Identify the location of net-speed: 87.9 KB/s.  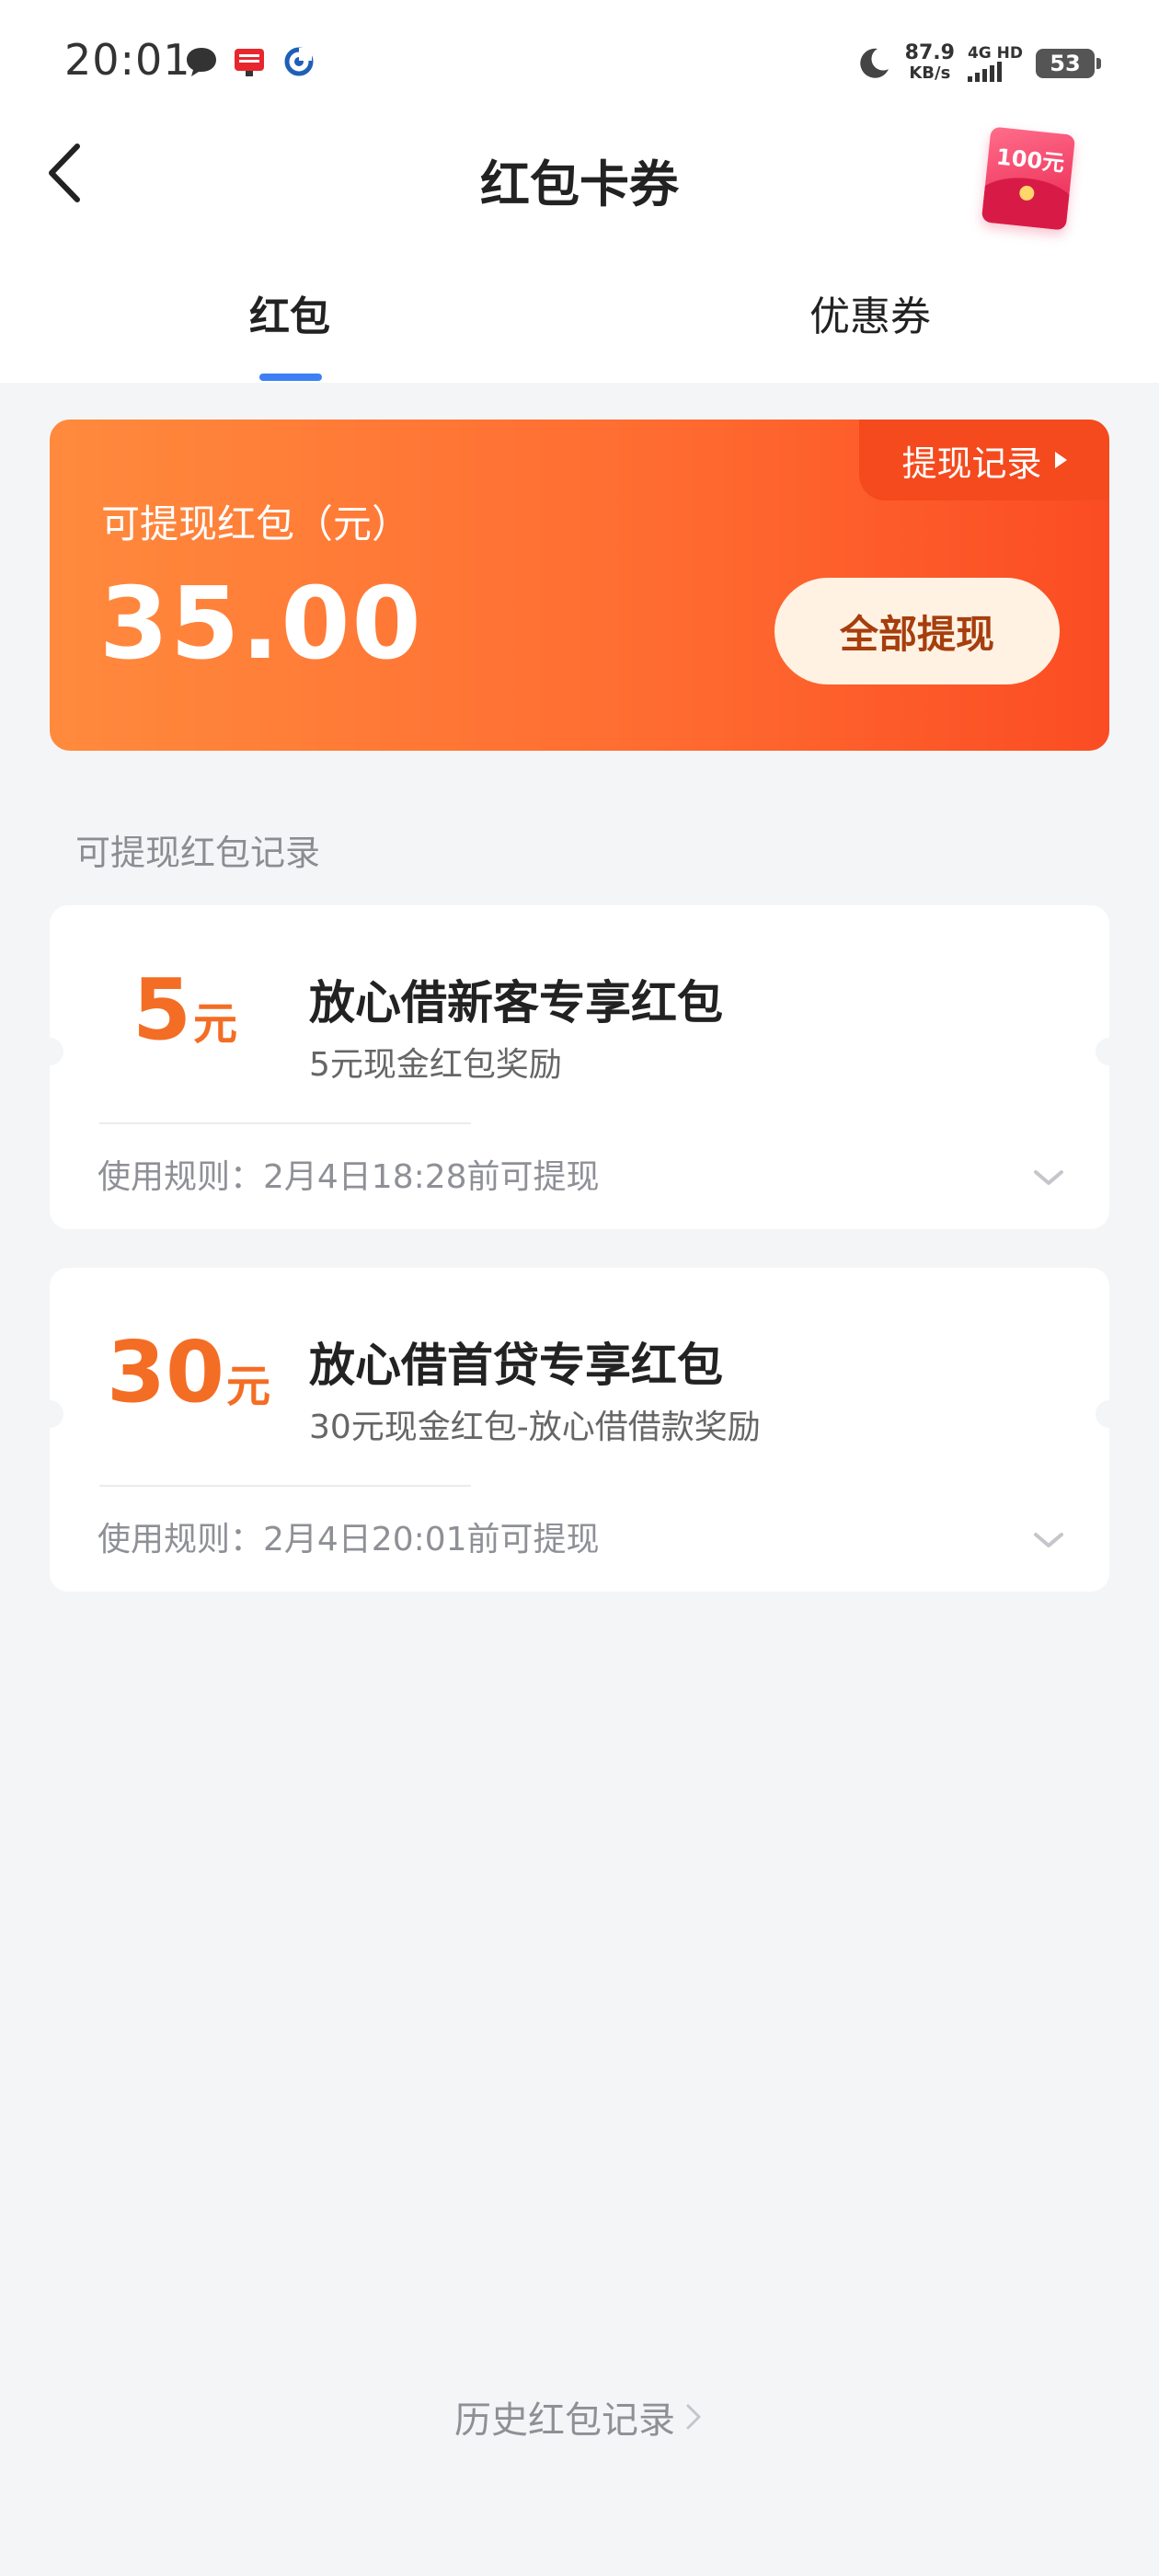
(930, 63).